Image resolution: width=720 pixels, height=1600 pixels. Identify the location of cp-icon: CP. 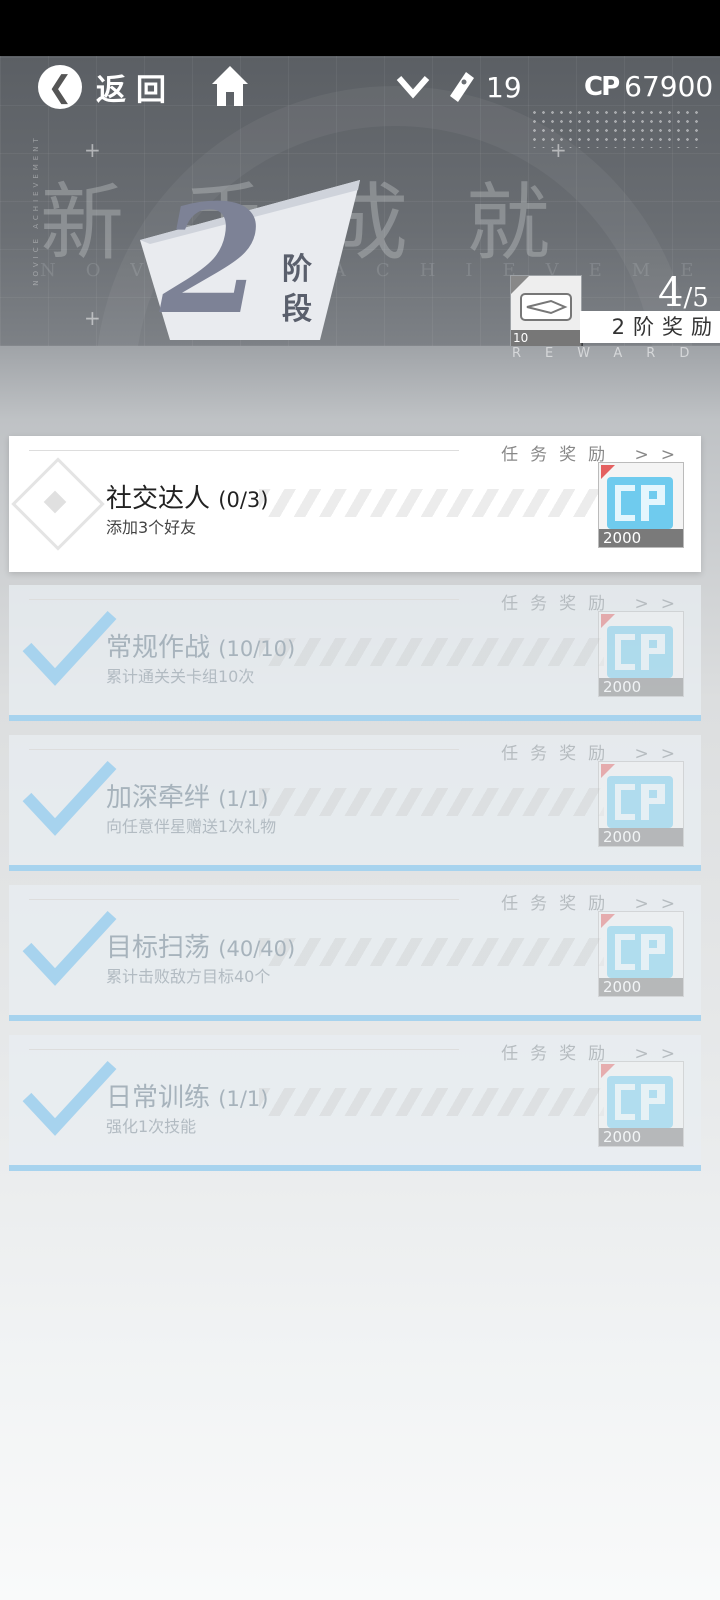
(602, 86).